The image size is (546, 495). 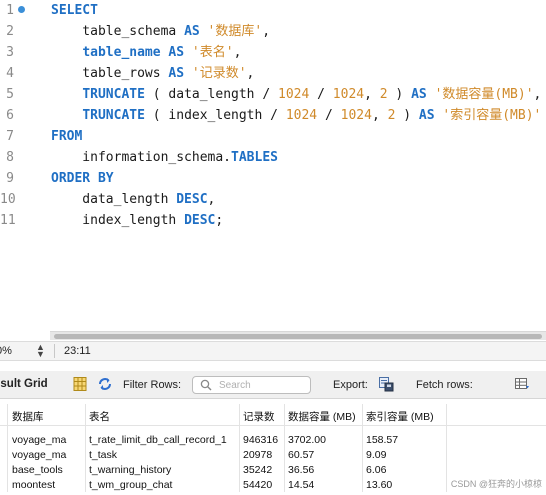 I want to click on cell-index-size: 6.06, so click(x=376, y=470).